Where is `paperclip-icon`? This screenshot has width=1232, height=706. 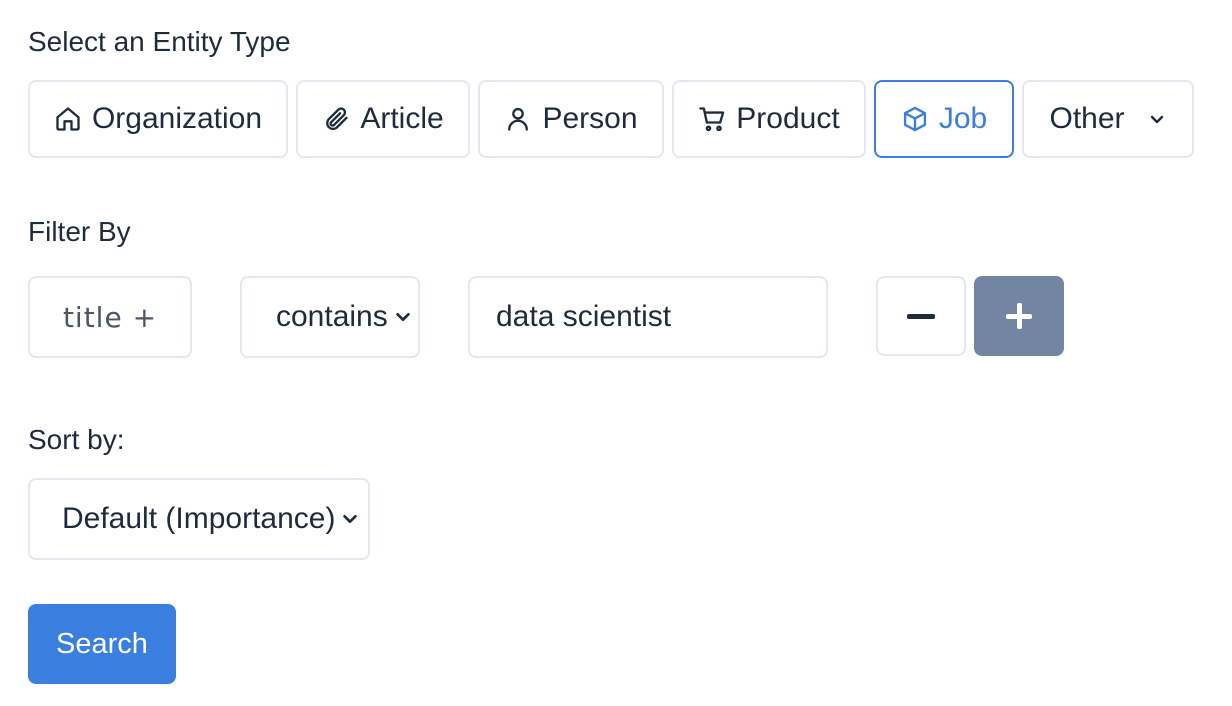
paperclip-icon is located at coordinates (336, 119).